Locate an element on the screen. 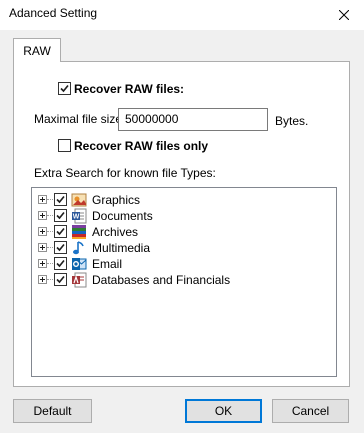  tree-item-archives: Archives is located at coordinates (182, 232).